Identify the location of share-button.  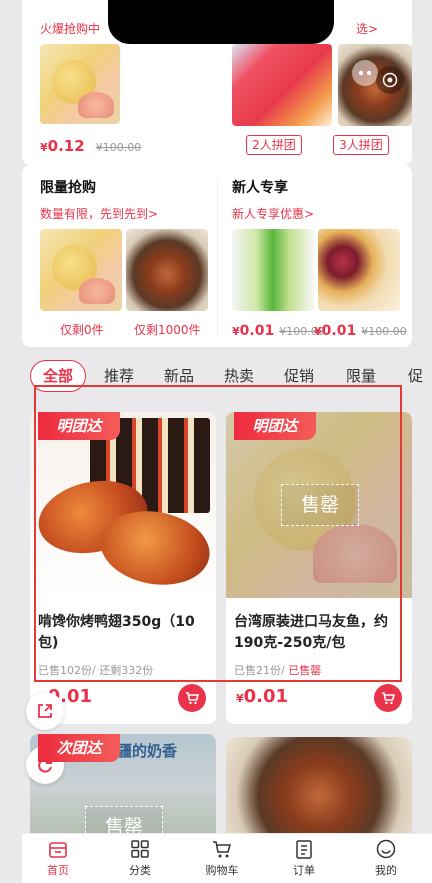
(45, 711).